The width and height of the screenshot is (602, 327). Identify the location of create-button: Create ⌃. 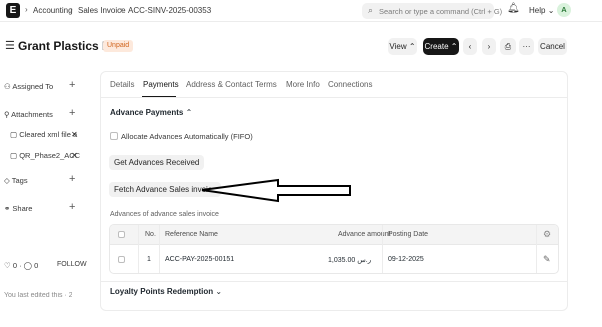
(441, 46).